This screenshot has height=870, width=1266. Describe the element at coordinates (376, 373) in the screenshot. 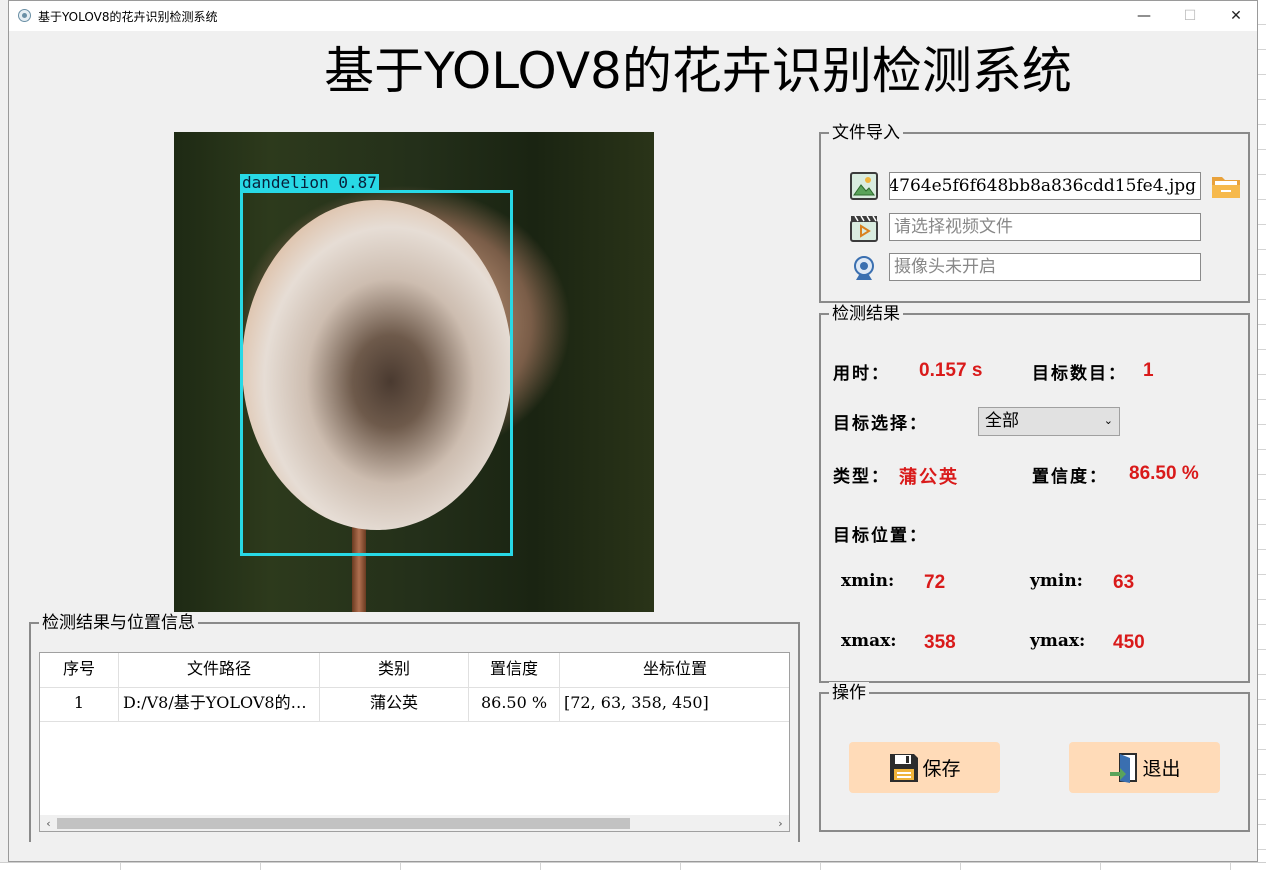

I see `detection-box` at that location.